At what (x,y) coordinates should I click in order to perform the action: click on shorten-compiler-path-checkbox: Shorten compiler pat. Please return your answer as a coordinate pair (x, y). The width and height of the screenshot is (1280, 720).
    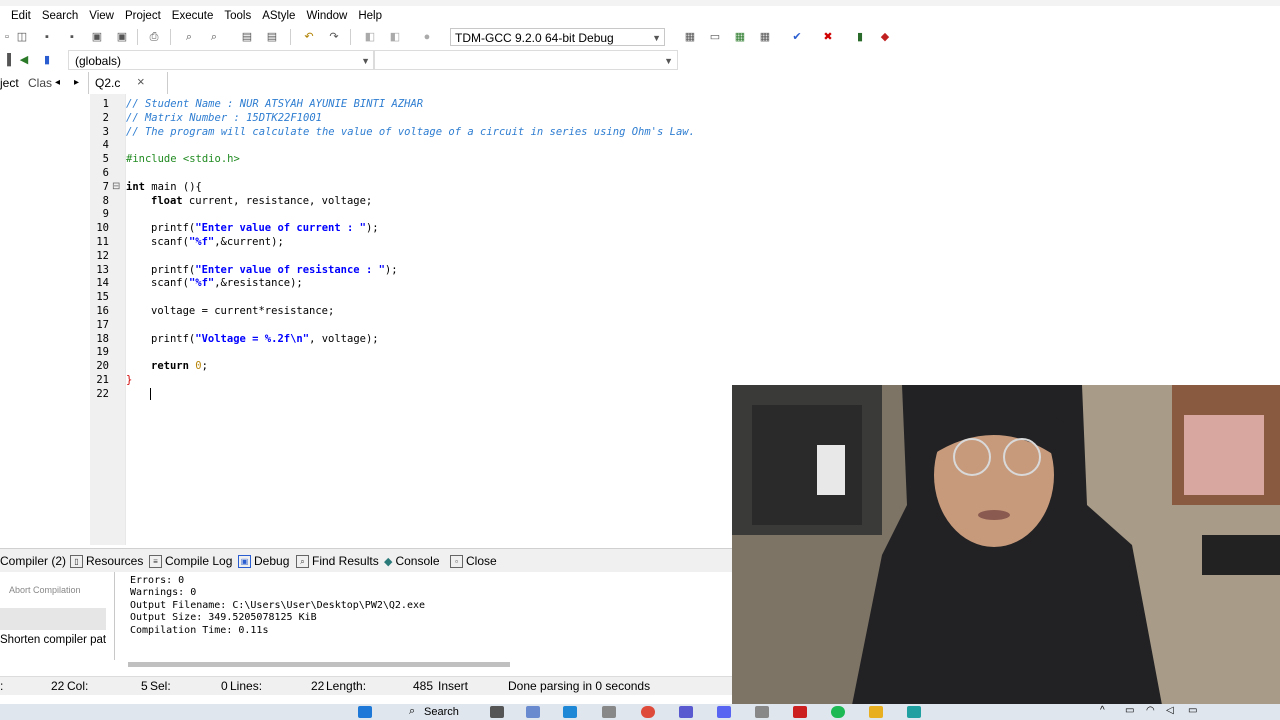
    Looking at the image, I should click on (53, 640).